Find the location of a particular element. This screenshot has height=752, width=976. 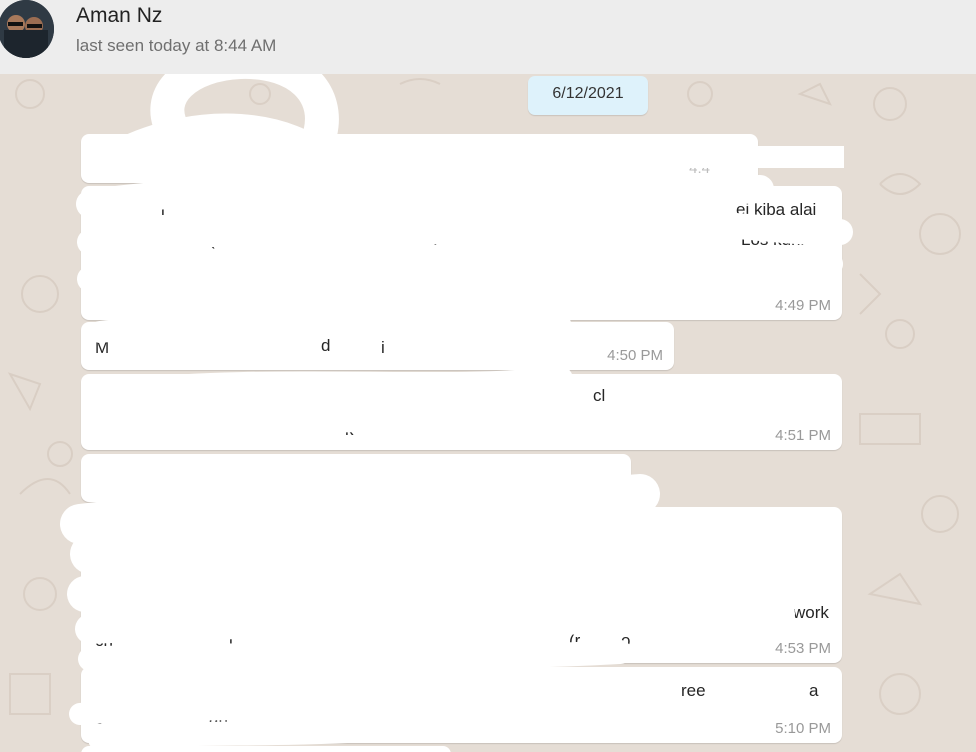

chat-header: Aman Nz last seen today at 8:44 AM is located at coordinates (488, 37).